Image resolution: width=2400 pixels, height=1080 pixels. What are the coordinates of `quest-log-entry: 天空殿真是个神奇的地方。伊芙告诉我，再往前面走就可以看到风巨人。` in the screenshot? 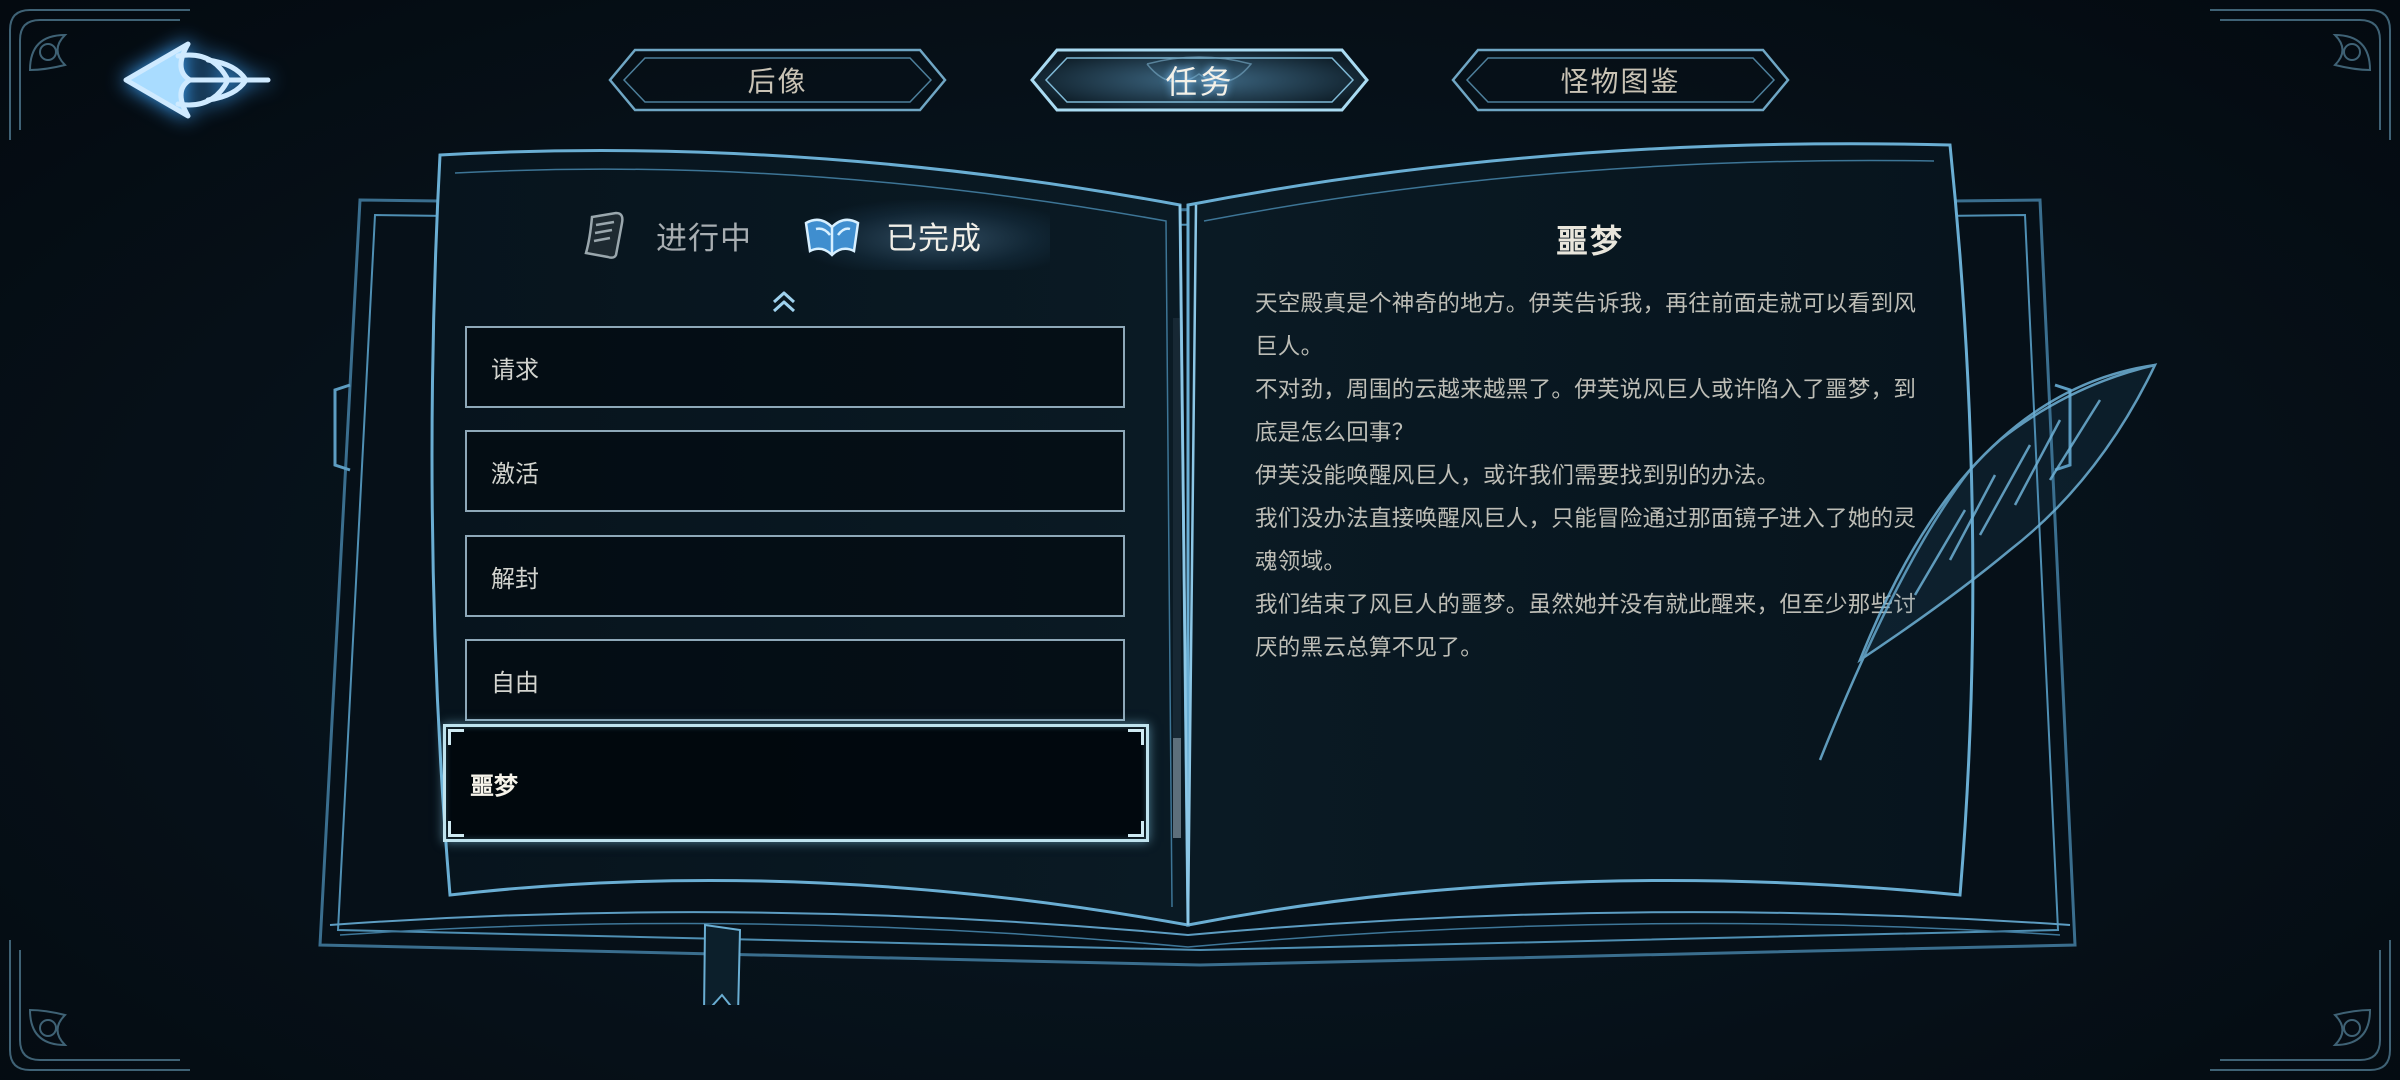 It's located at (1586, 325).